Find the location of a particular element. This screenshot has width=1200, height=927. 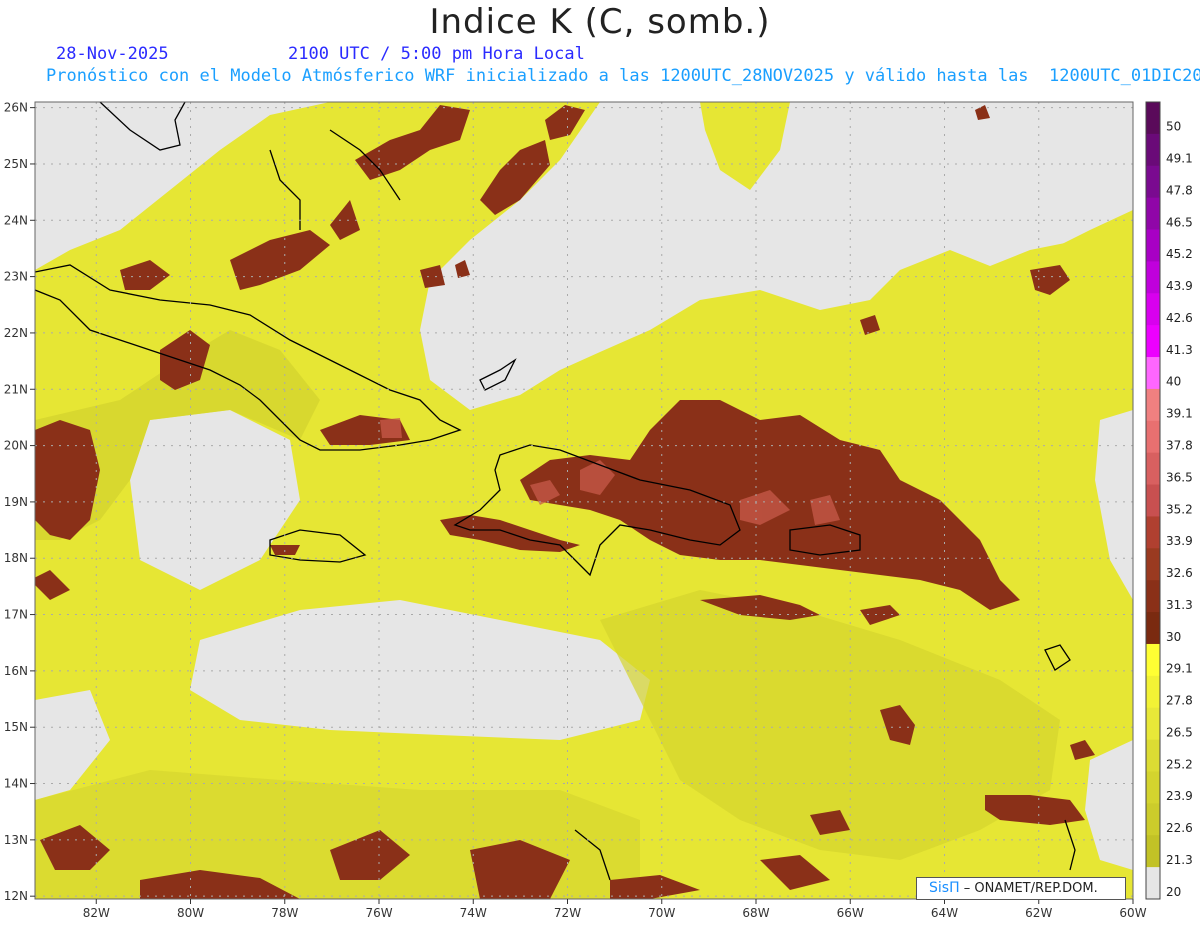

colorbar-label: 43.9 is located at coordinates (1179, 286).